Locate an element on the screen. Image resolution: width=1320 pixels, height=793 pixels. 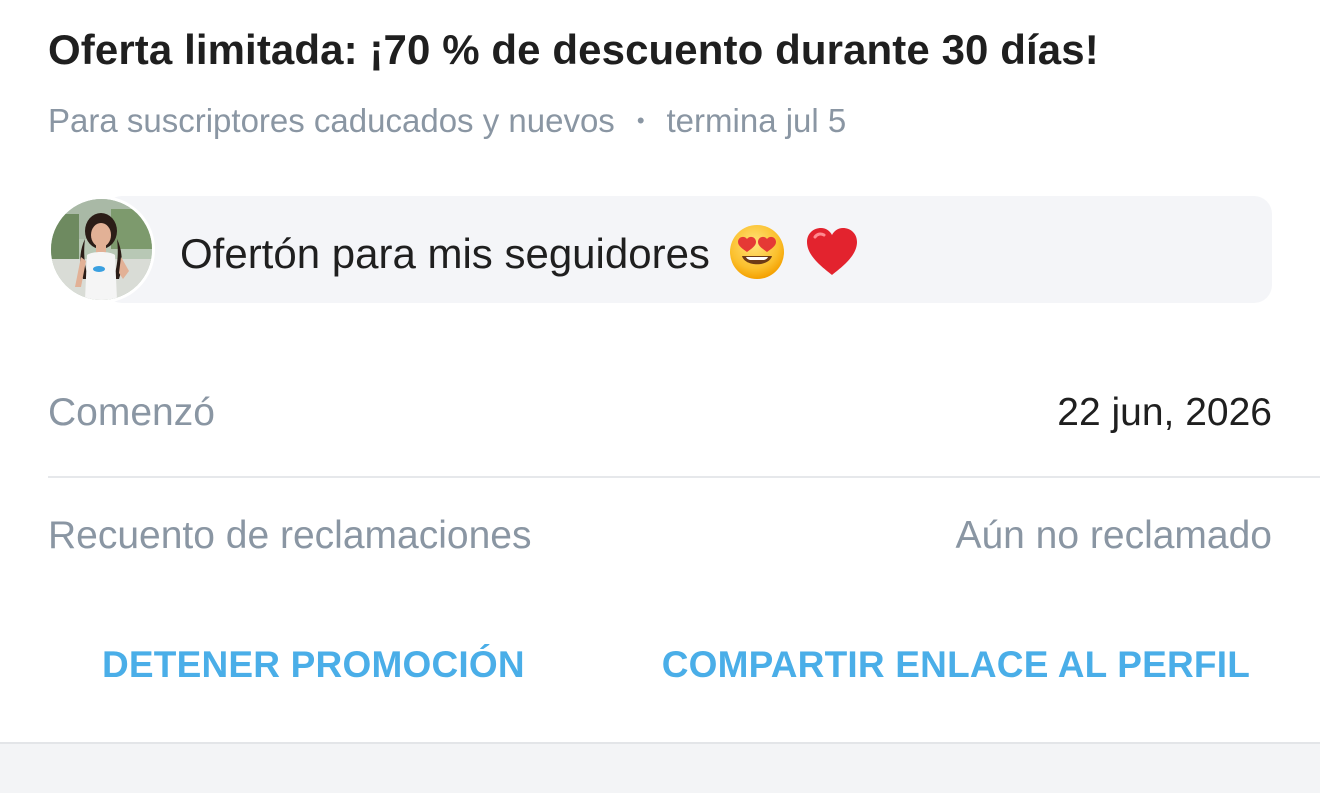
started-value: 22 jun, 2026 is located at coordinates (1164, 412).